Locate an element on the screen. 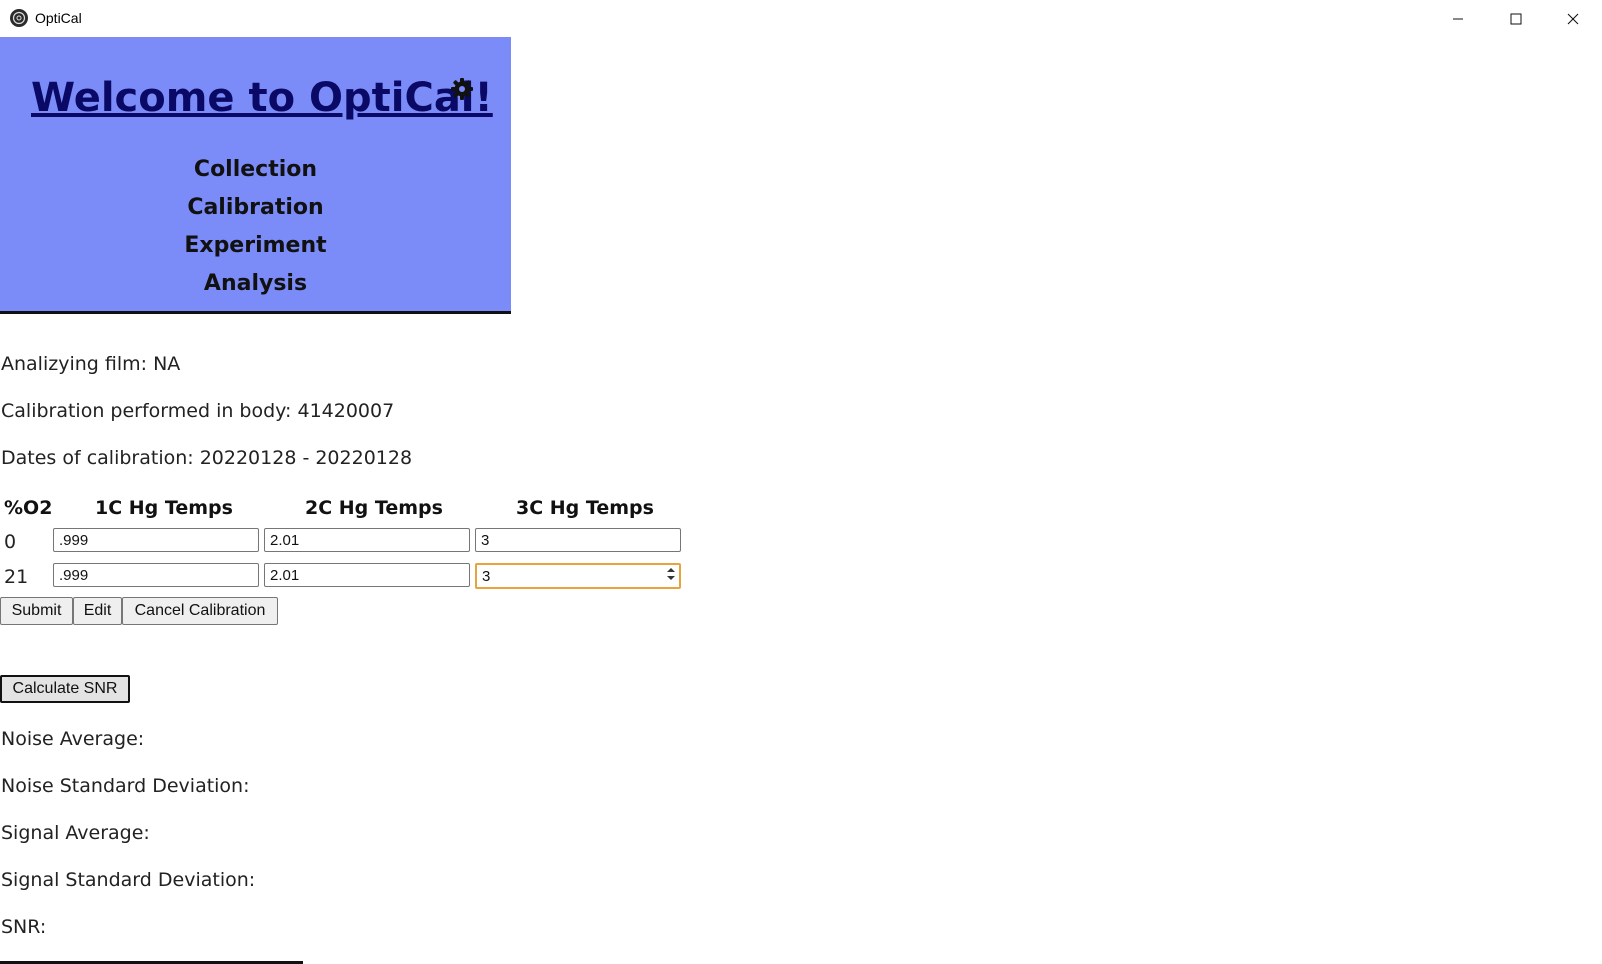 The image size is (1602, 964). row-label-21: 21 is located at coordinates (16, 577).